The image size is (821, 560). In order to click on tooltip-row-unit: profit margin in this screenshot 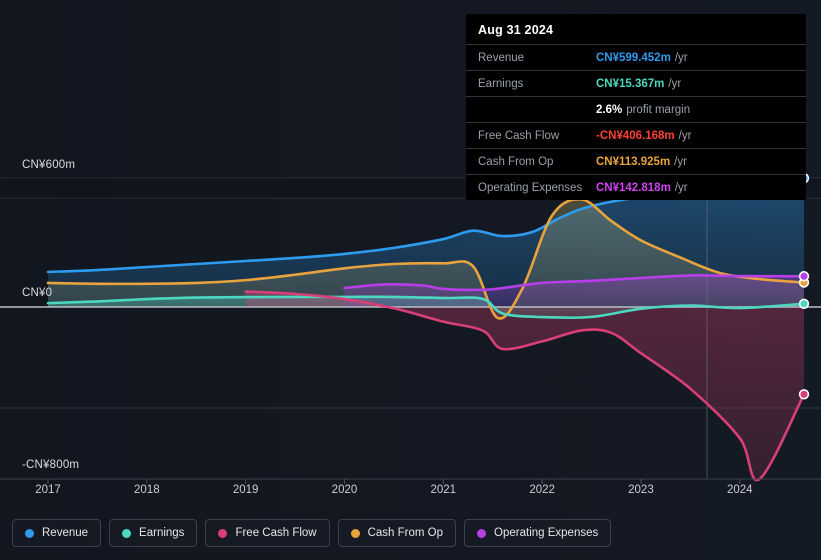, I will do `click(658, 109)`.